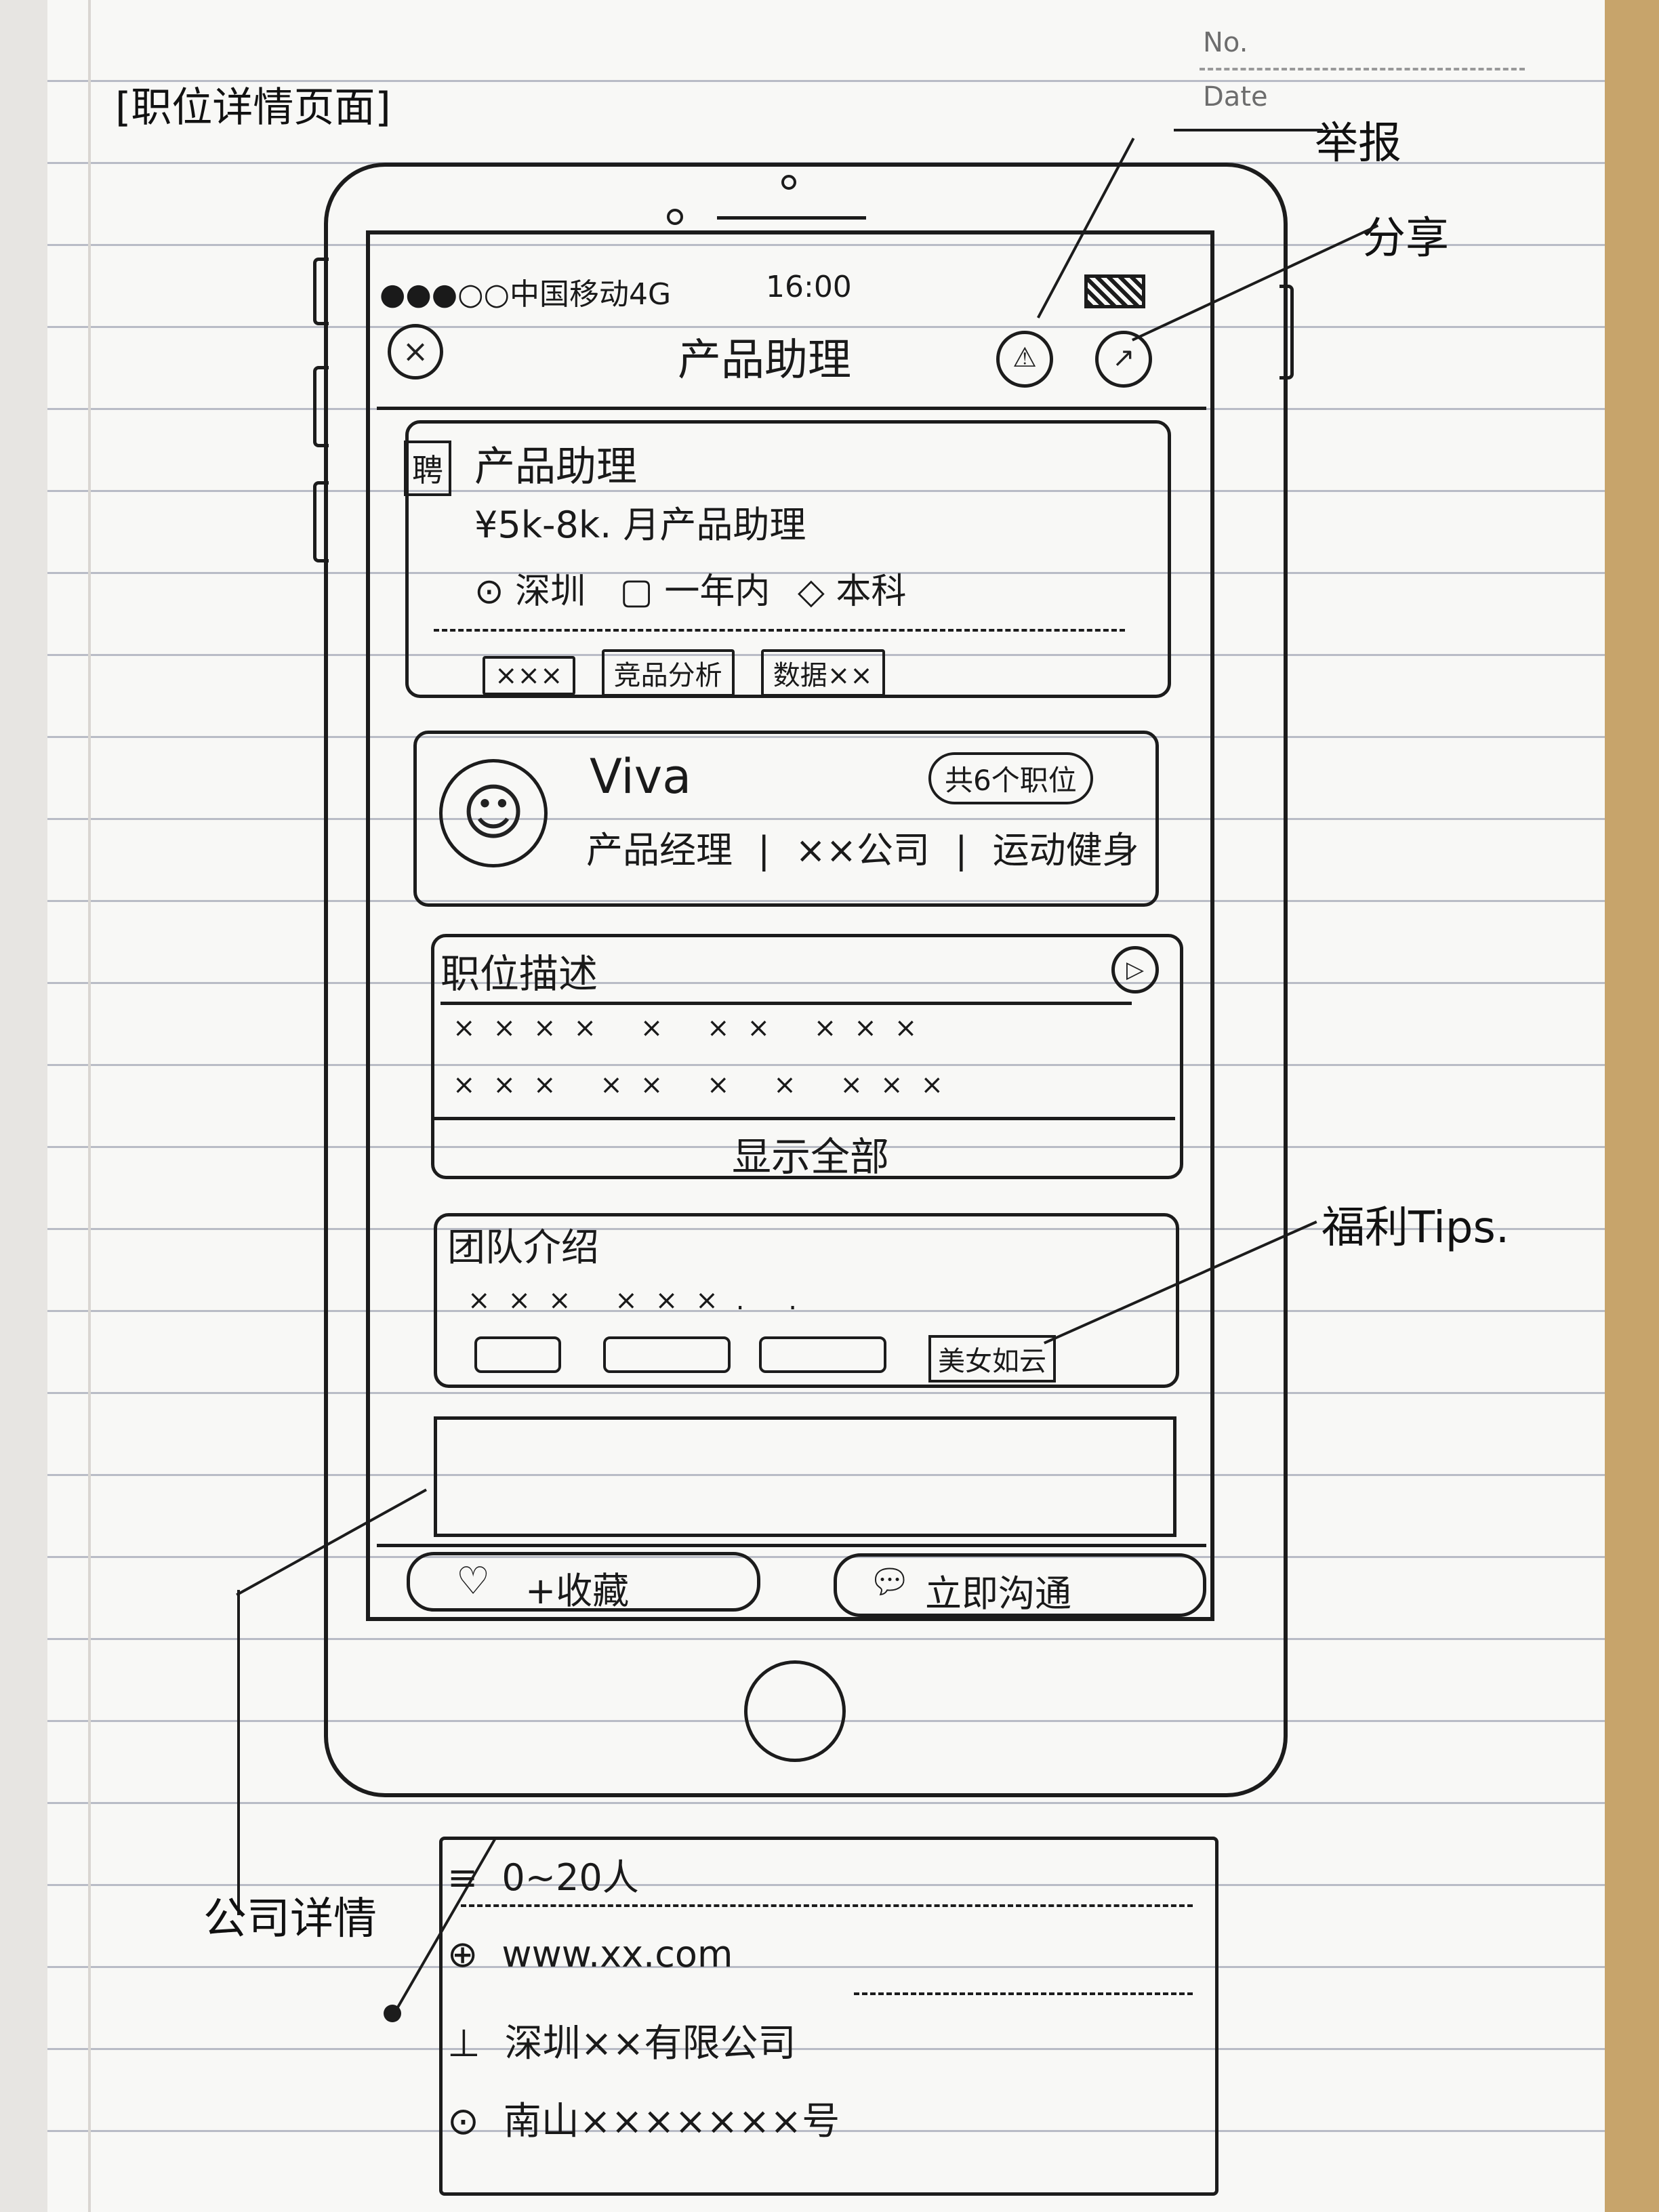 This screenshot has width=1659, height=2212. Describe the element at coordinates (462, 1878) in the screenshot. I see `list-icon: ≡` at that location.